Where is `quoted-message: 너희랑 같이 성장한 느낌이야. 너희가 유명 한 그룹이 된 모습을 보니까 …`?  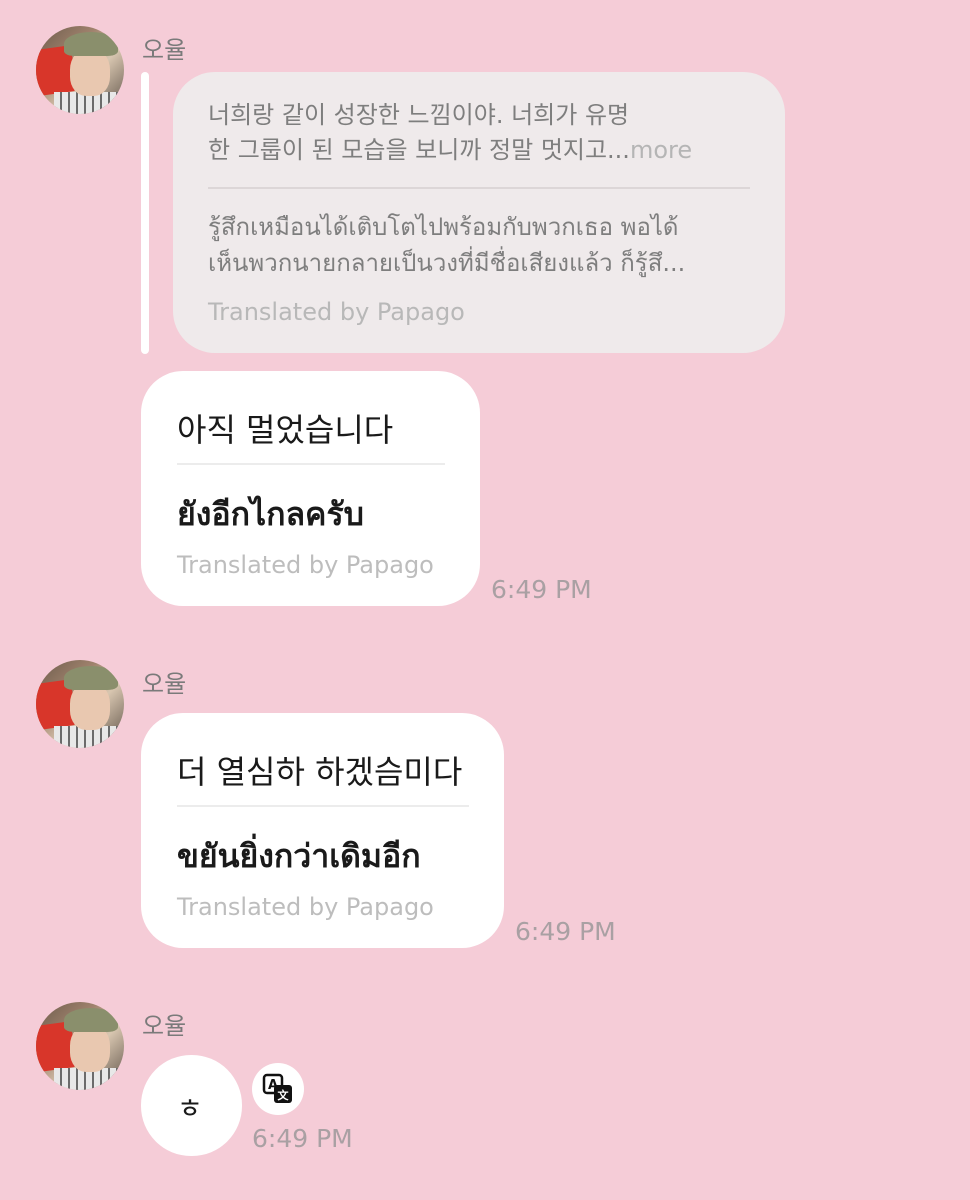 quoted-message: 너희랑 같이 성장한 느낌이야. 너희가 유명 한 그룹이 된 모습을 보니까 … is located at coordinates (479, 212).